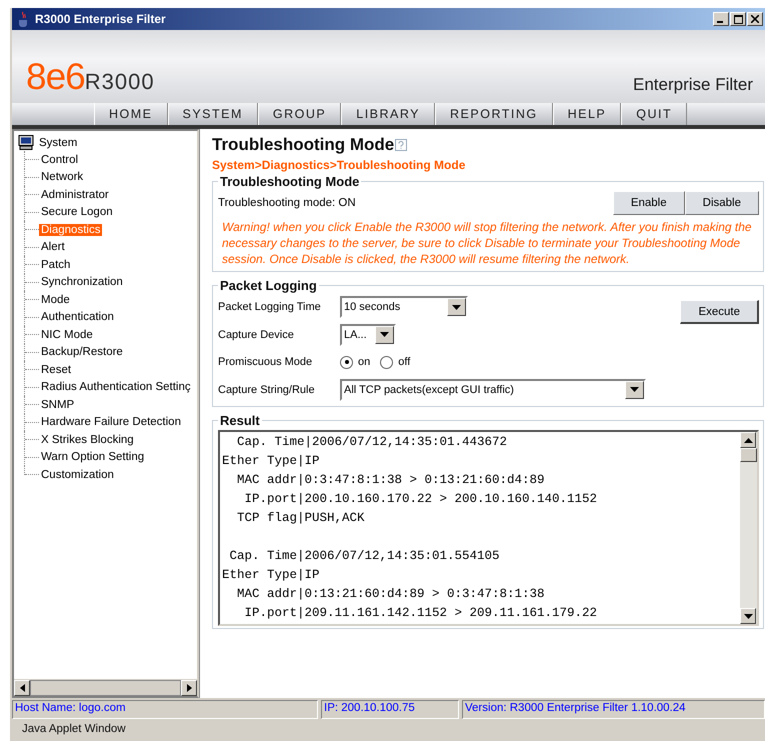 The image size is (765, 741). Describe the element at coordinates (487, 243) in the screenshot. I see `warning-text: Warning! when you click Enable the R3000 will stop filtering the network. After you finish making the necessary changes to the server, be sure to click Disable to terminate your Troubleshooting Mode session. Once Disable is clicked, the R3000 will resume filtering the network.` at that location.